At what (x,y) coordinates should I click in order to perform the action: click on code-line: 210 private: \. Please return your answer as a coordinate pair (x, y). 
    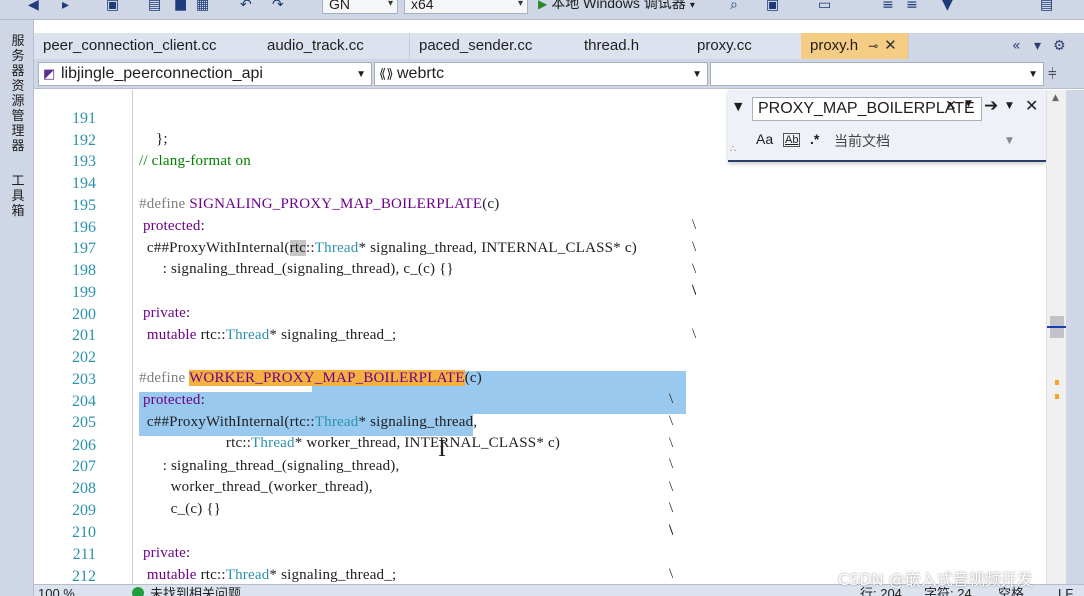
    Looking at the image, I should click on (540, 541).